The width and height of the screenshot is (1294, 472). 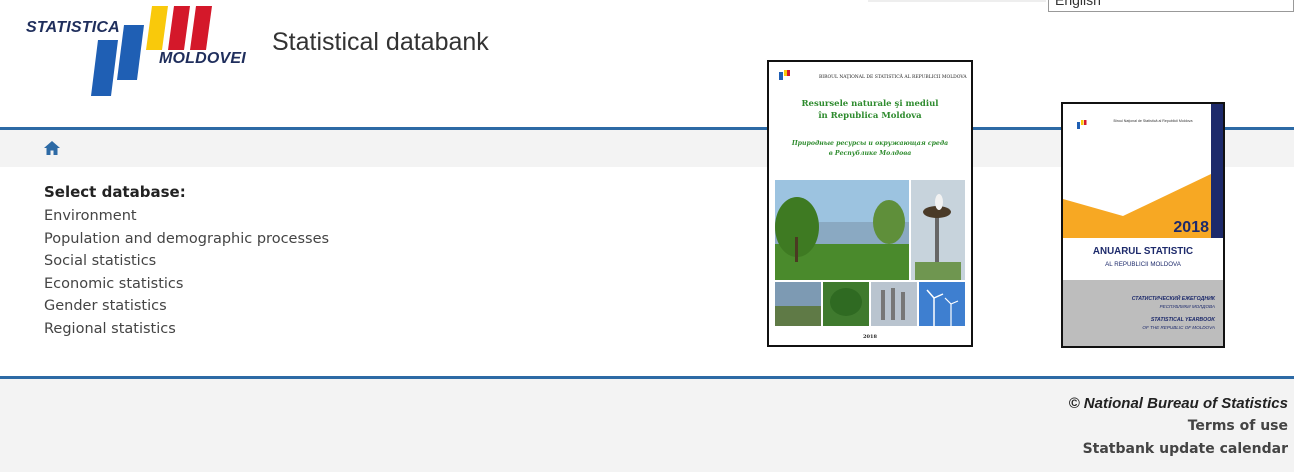 I want to click on cover2-subtitle-en: OF THE REPUBLIC OF MOLDOVA, so click(x=1178, y=327).